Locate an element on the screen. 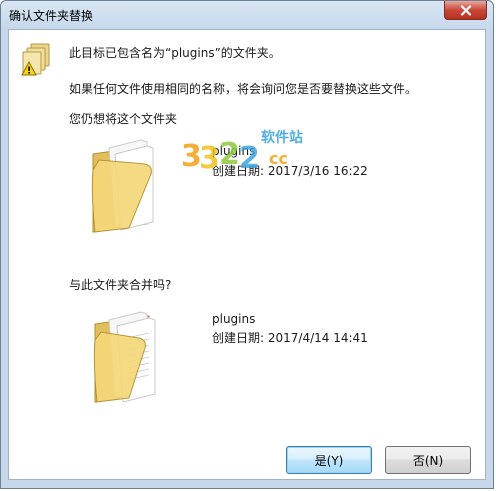  message-line-1: 此目标已包含名为“plugins”的文件夹。 is located at coordinates (175, 53).